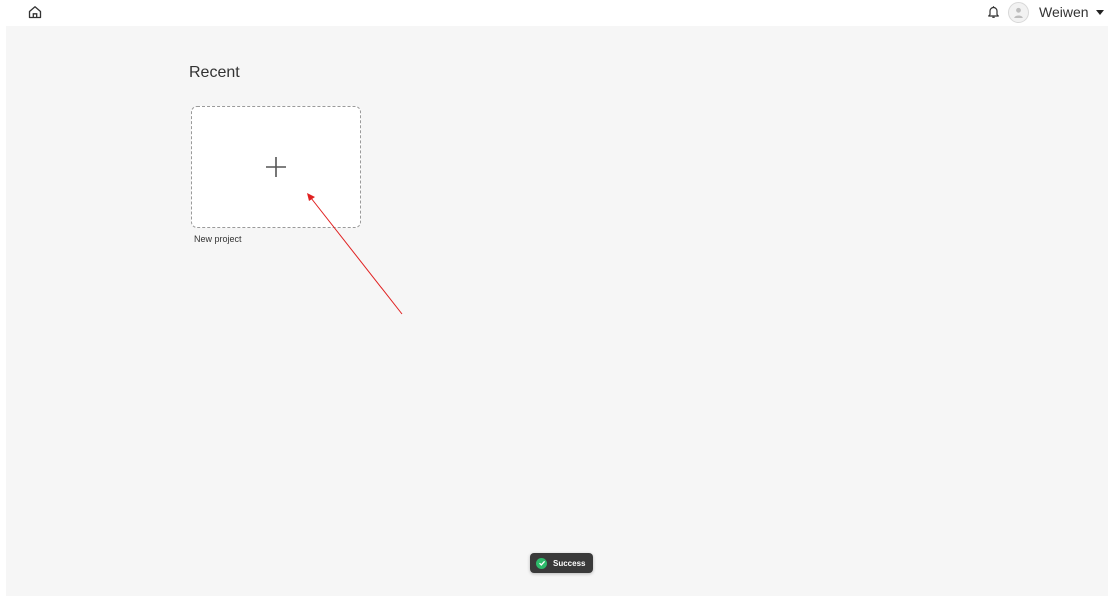 This screenshot has height=596, width=1108. I want to click on new-project-label: New project, so click(218, 239).